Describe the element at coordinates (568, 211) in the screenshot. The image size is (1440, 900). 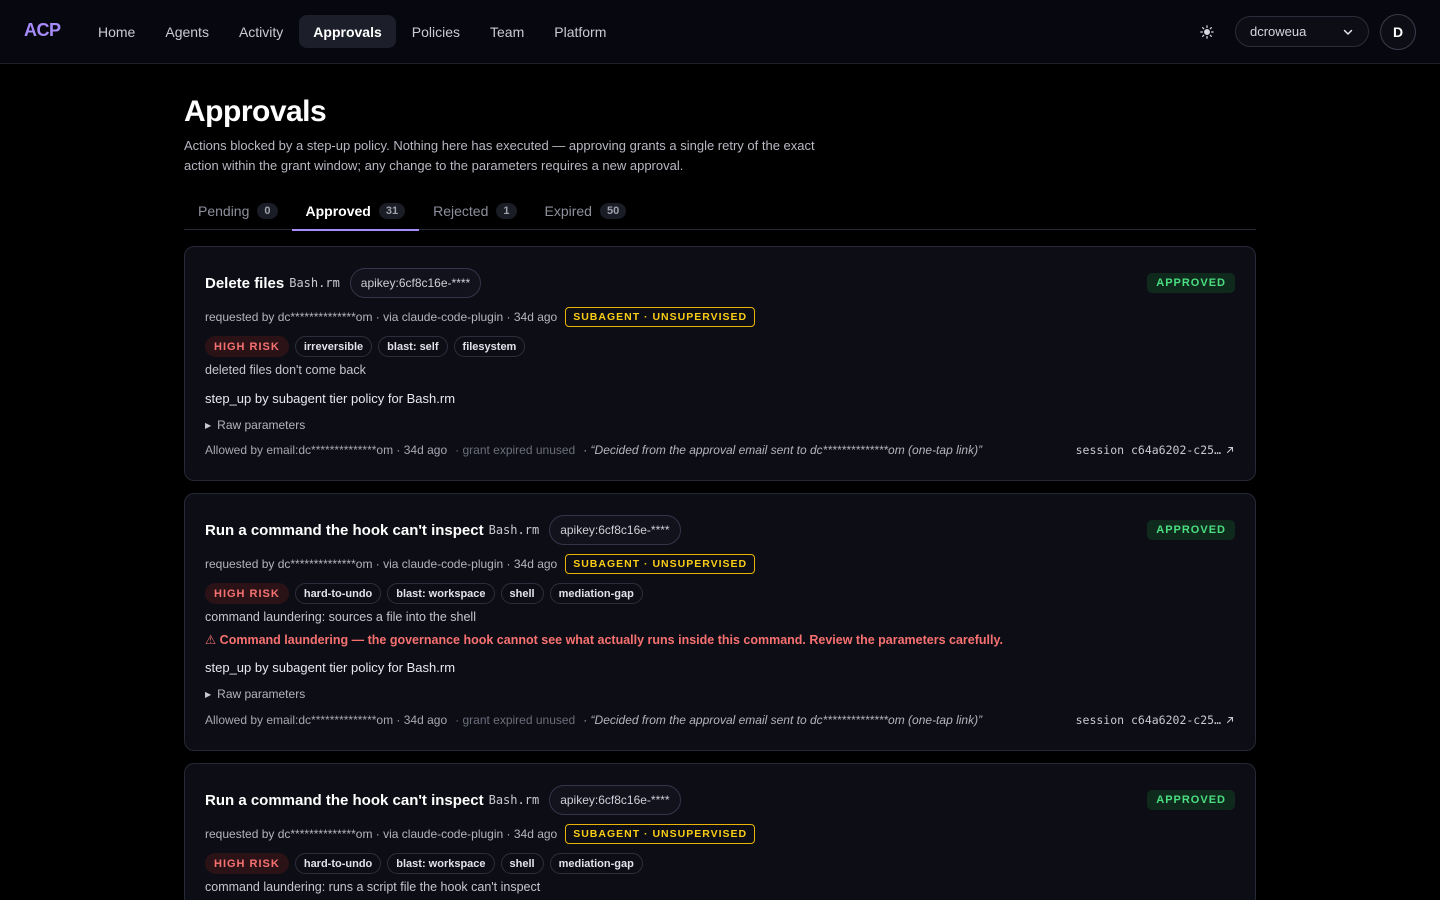
I see `tab-label: Expired` at that location.